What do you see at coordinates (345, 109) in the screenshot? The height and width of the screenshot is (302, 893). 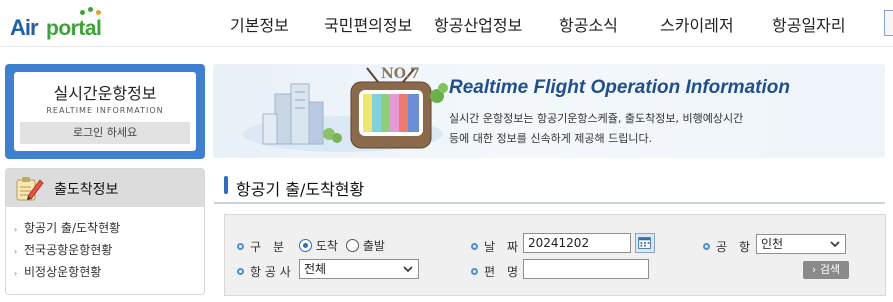 I see `city-tv-illustration: NO.7` at bounding box center [345, 109].